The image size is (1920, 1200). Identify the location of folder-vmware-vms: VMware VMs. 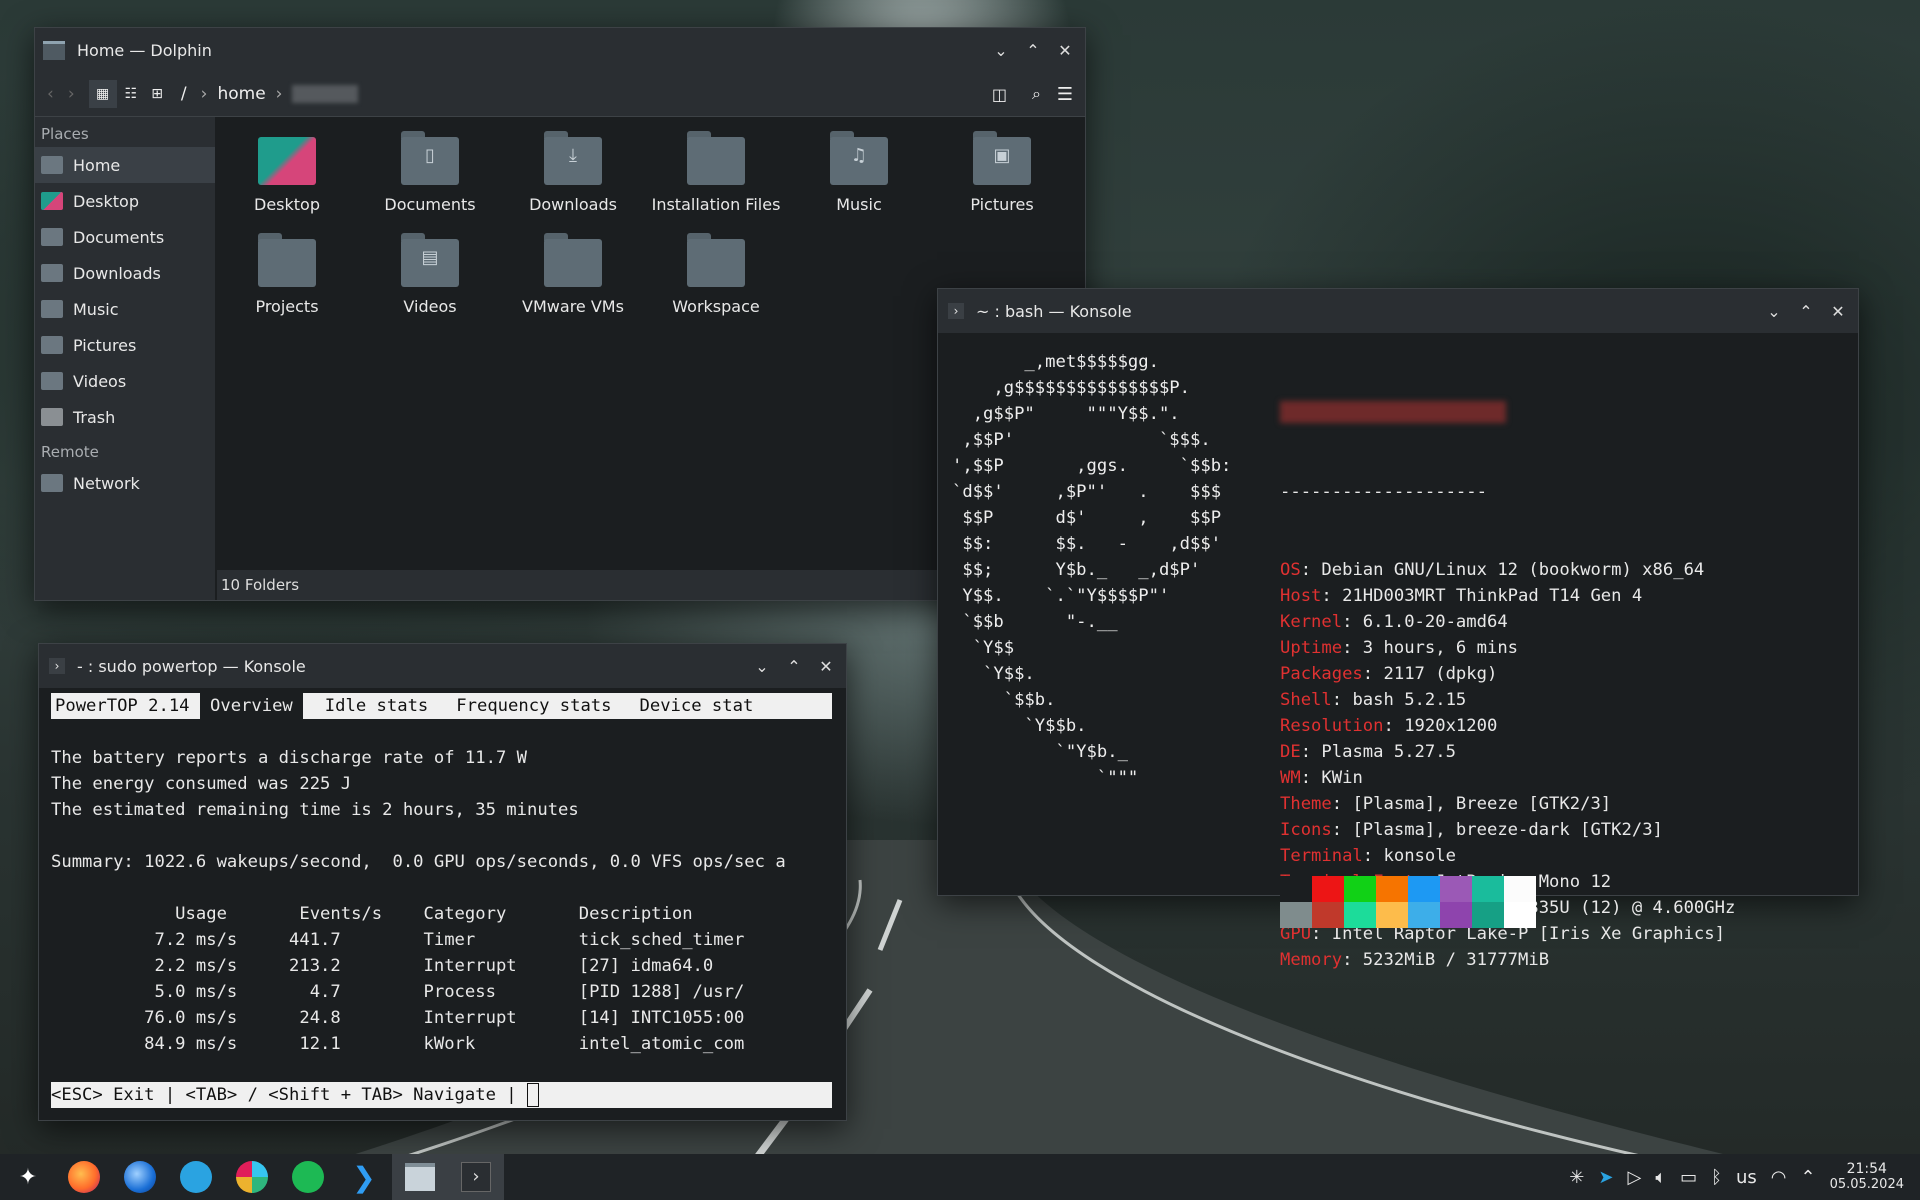
(573, 274).